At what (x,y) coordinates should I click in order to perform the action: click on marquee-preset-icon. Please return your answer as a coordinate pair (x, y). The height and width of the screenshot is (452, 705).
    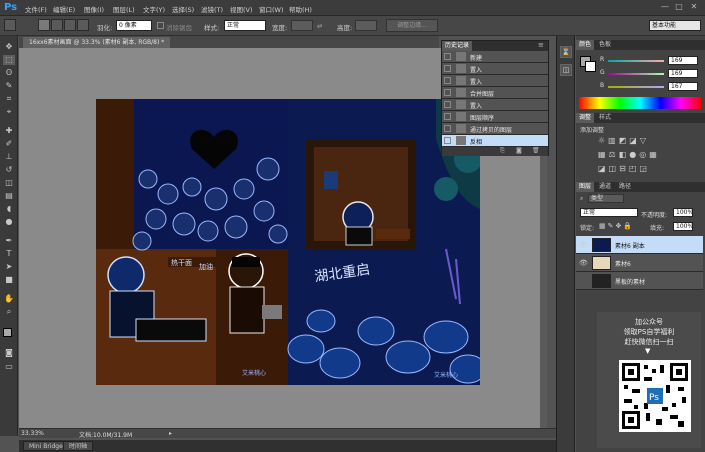
    Looking at the image, I should click on (10, 25).